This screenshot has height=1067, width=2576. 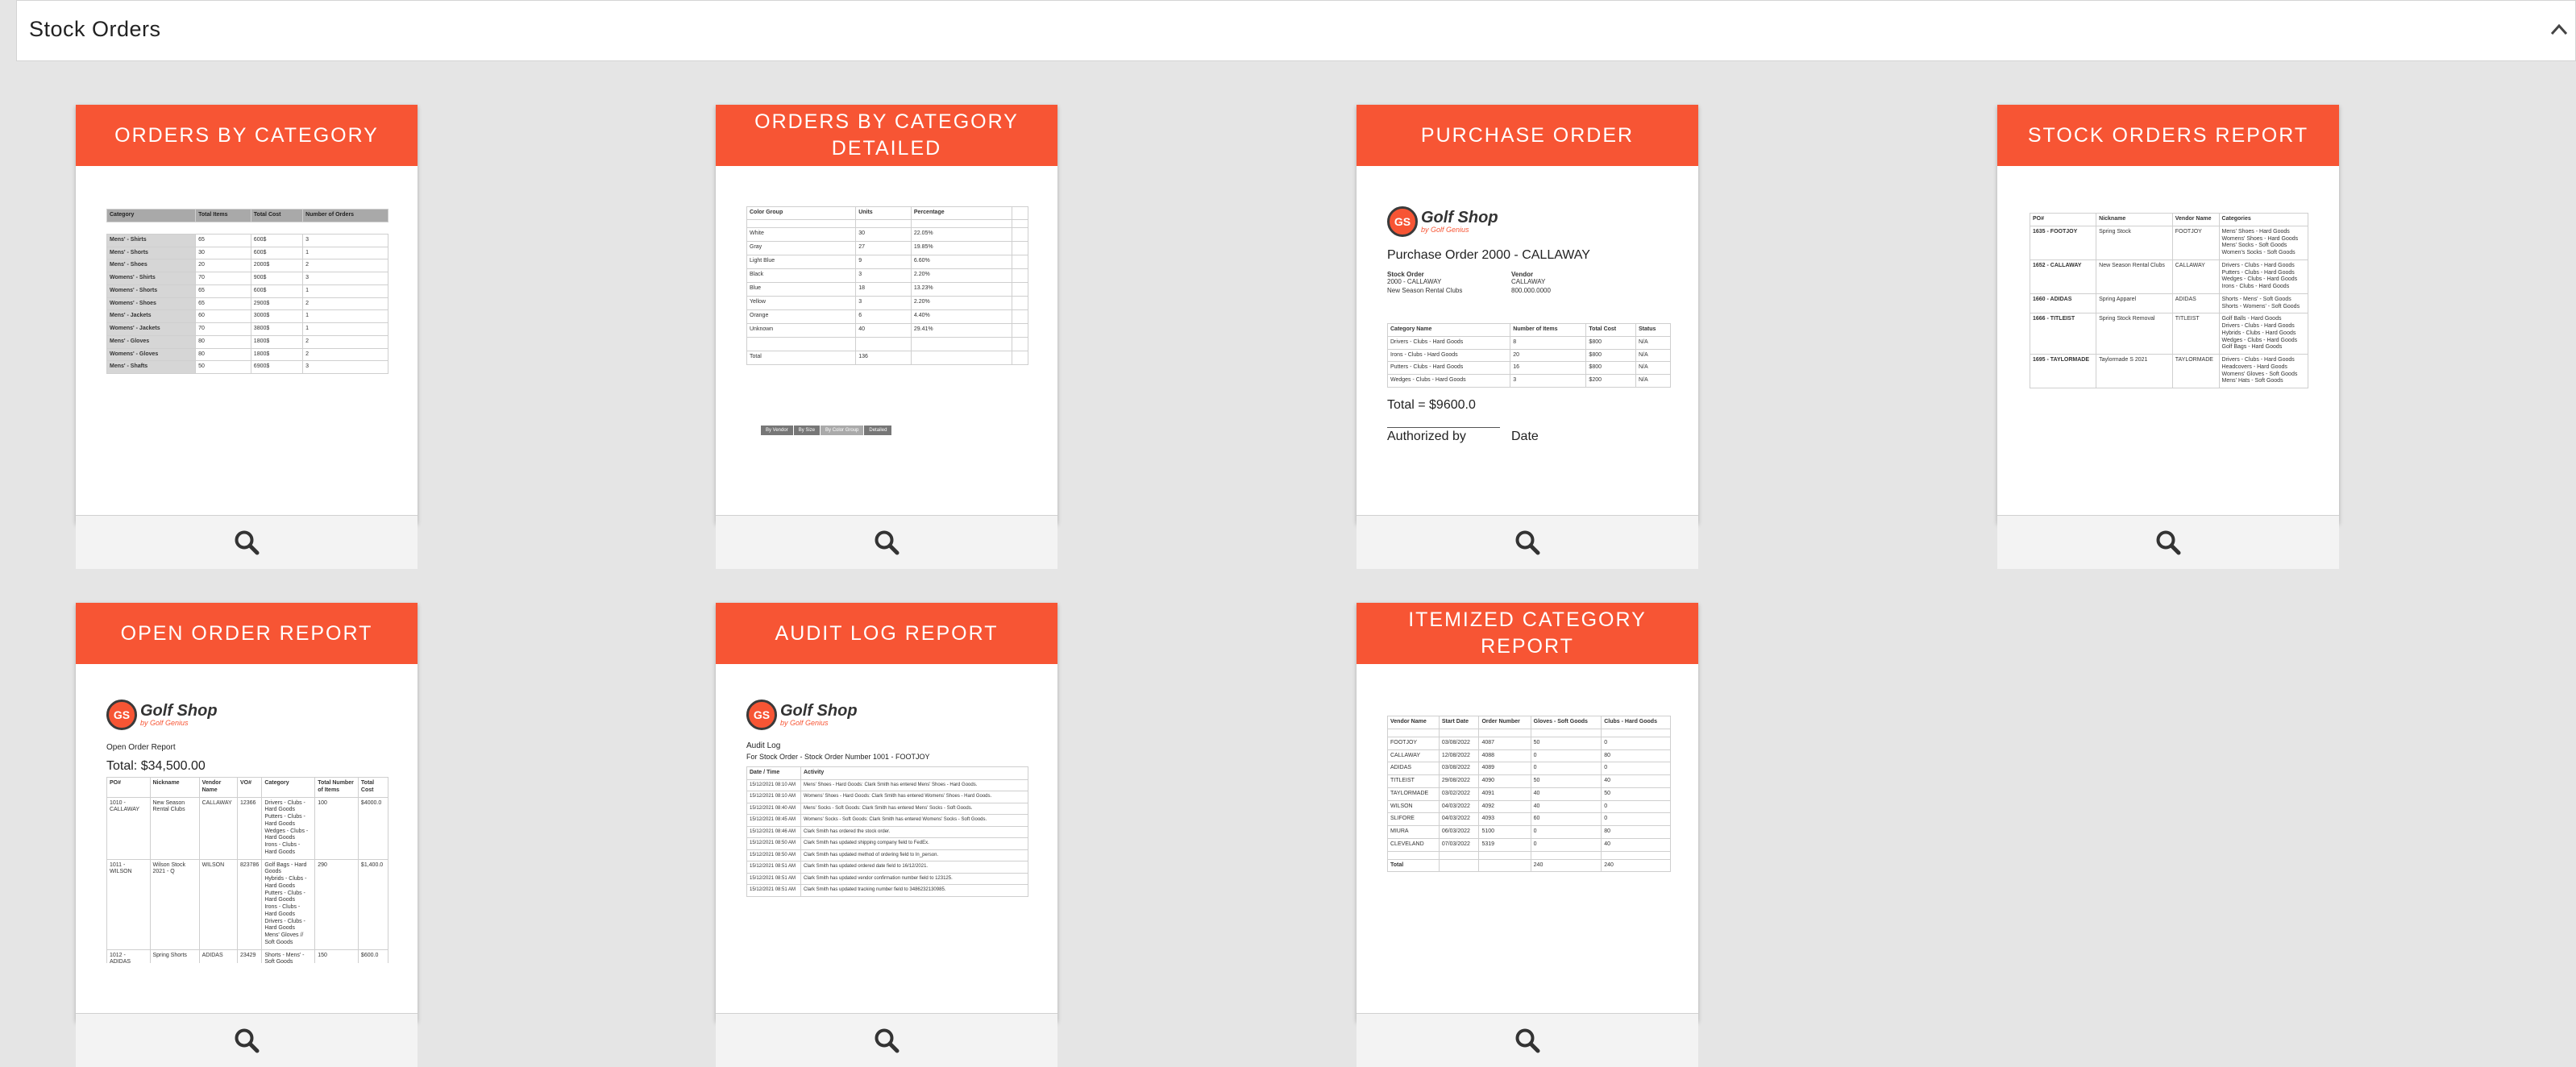 I want to click on table-row: Orange 6 4.40%, so click(x=887, y=317).